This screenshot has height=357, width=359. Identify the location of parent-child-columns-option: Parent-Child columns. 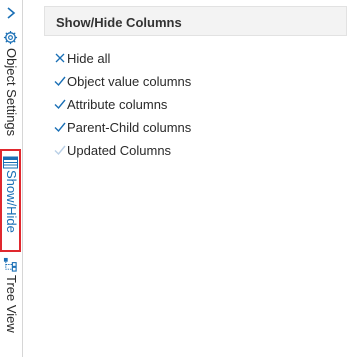
(122, 127).